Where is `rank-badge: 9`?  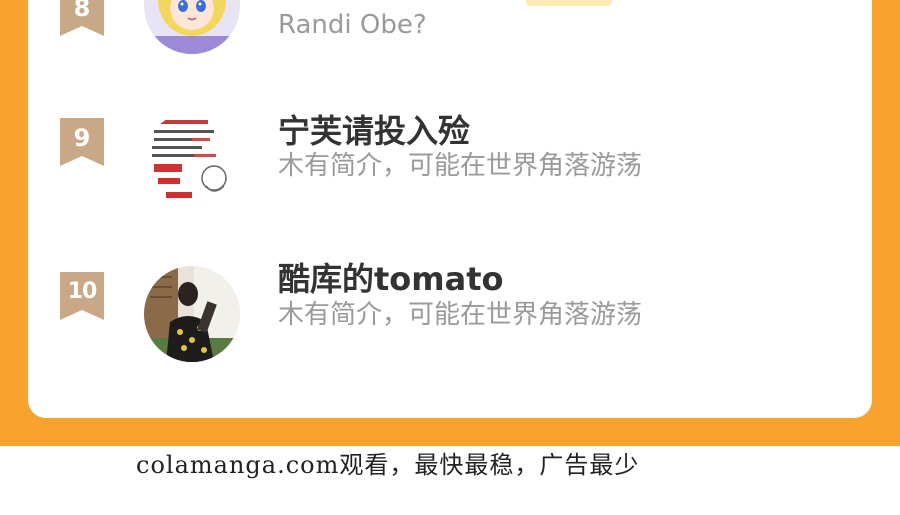 rank-badge: 9 is located at coordinates (82, 142).